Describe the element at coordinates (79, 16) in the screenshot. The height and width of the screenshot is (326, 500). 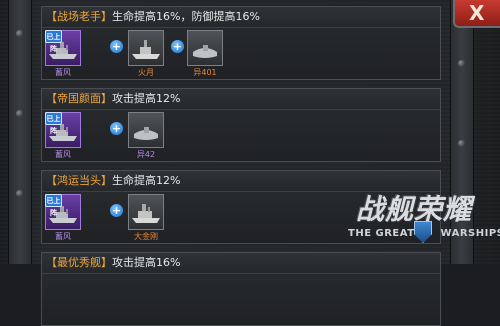
I see `combo-title: 【战场老手】` at that location.